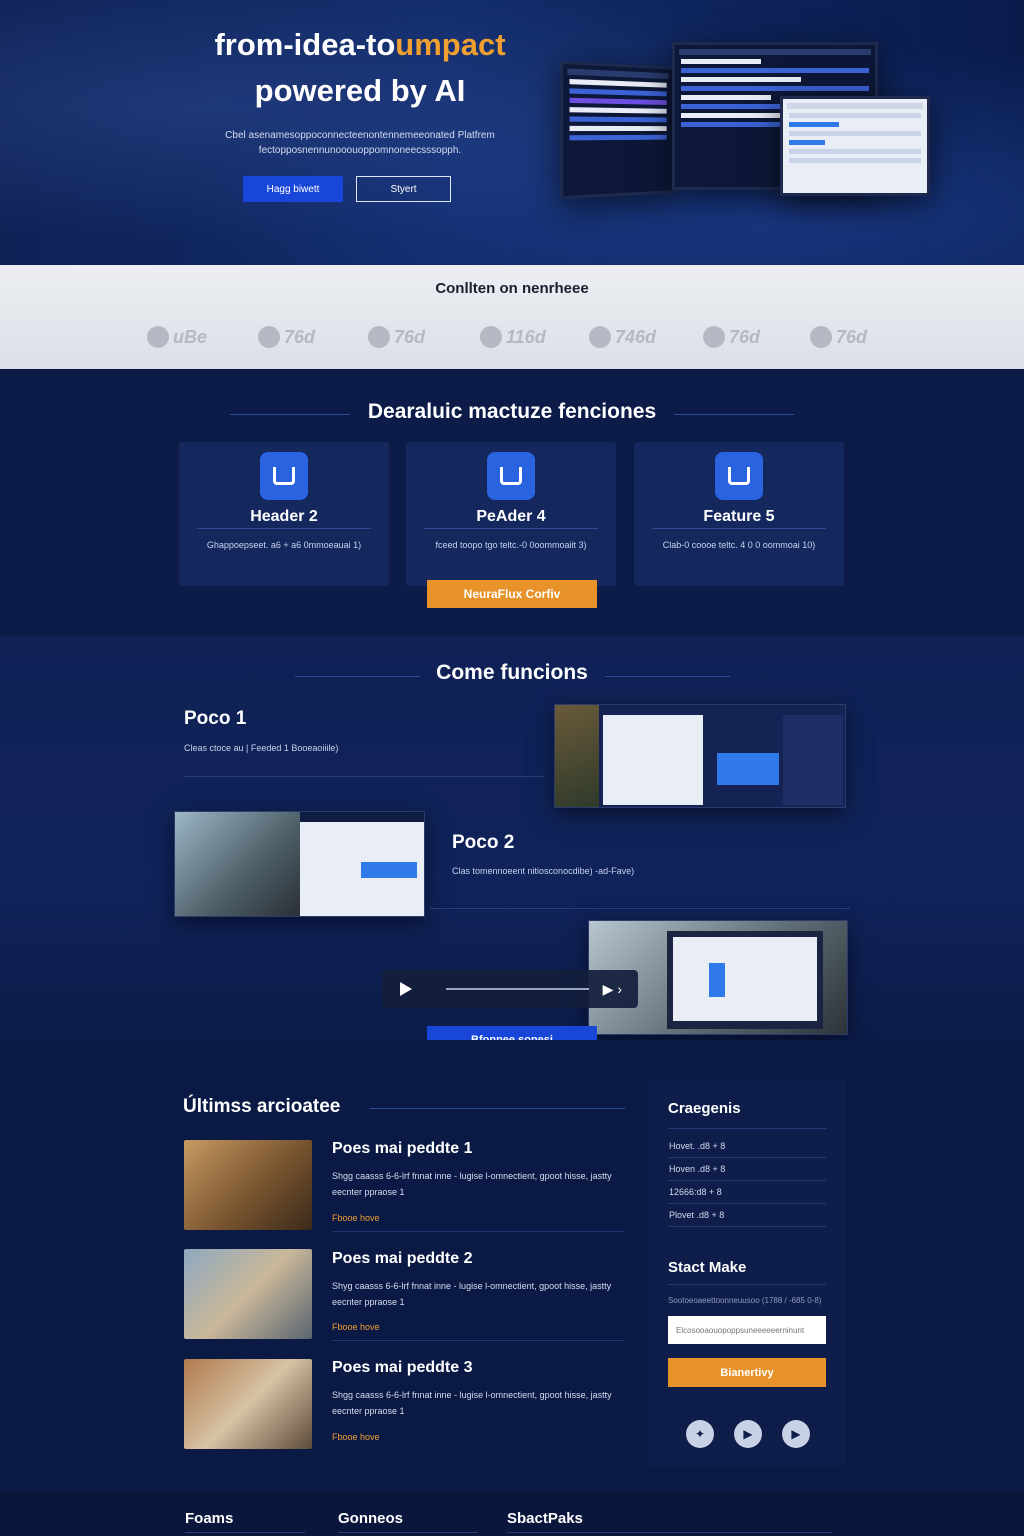 This screenshot has width=1024, height=1536. Describe the element at coordinates (696, 1215) in the screenshot. I see `category-link: Plovet .d8 + 8` at that location.